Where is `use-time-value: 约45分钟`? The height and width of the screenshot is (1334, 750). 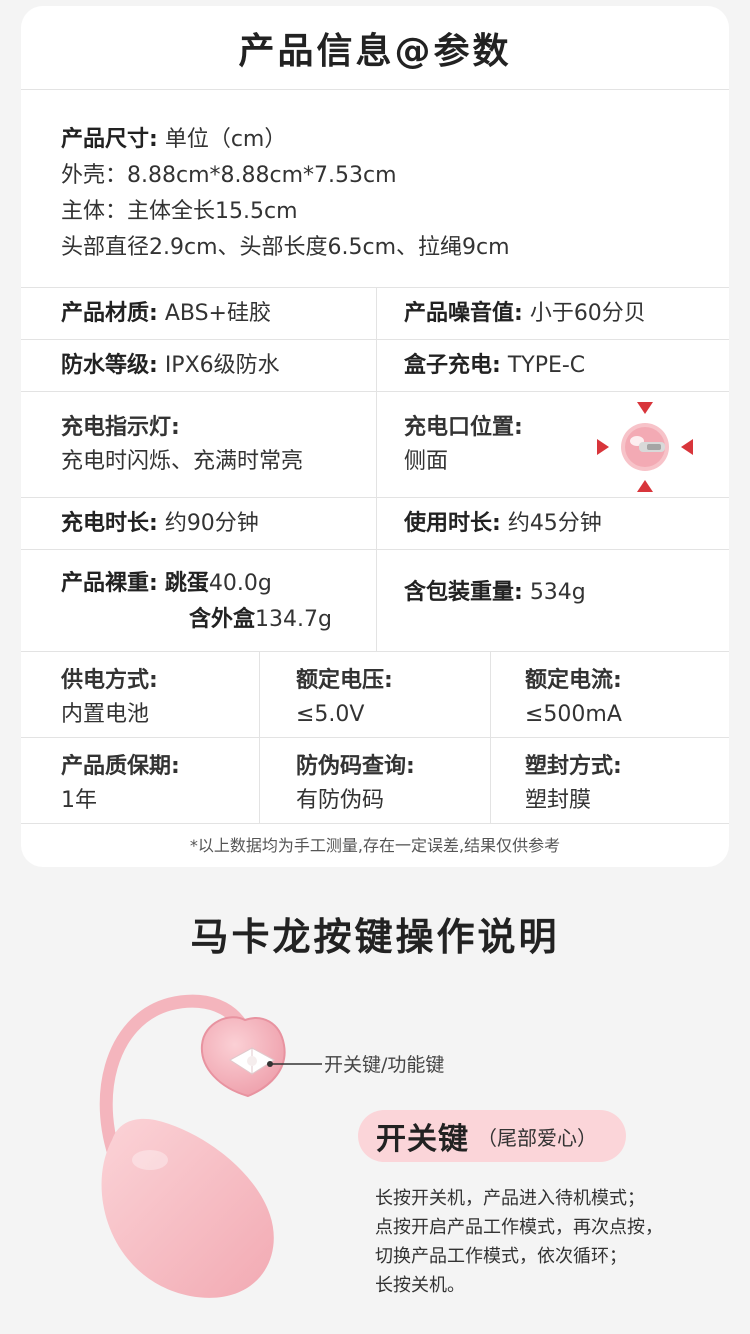
use-time-value: 约45分钟 is located at coordinates (554, 523).